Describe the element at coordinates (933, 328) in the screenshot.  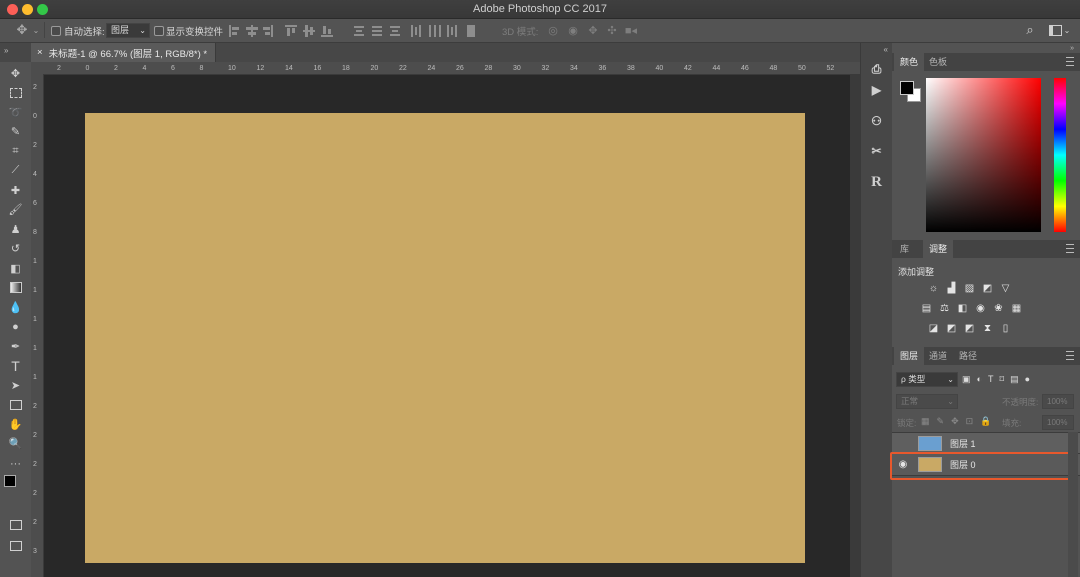
I see `invert-icon: ◪` at that location.